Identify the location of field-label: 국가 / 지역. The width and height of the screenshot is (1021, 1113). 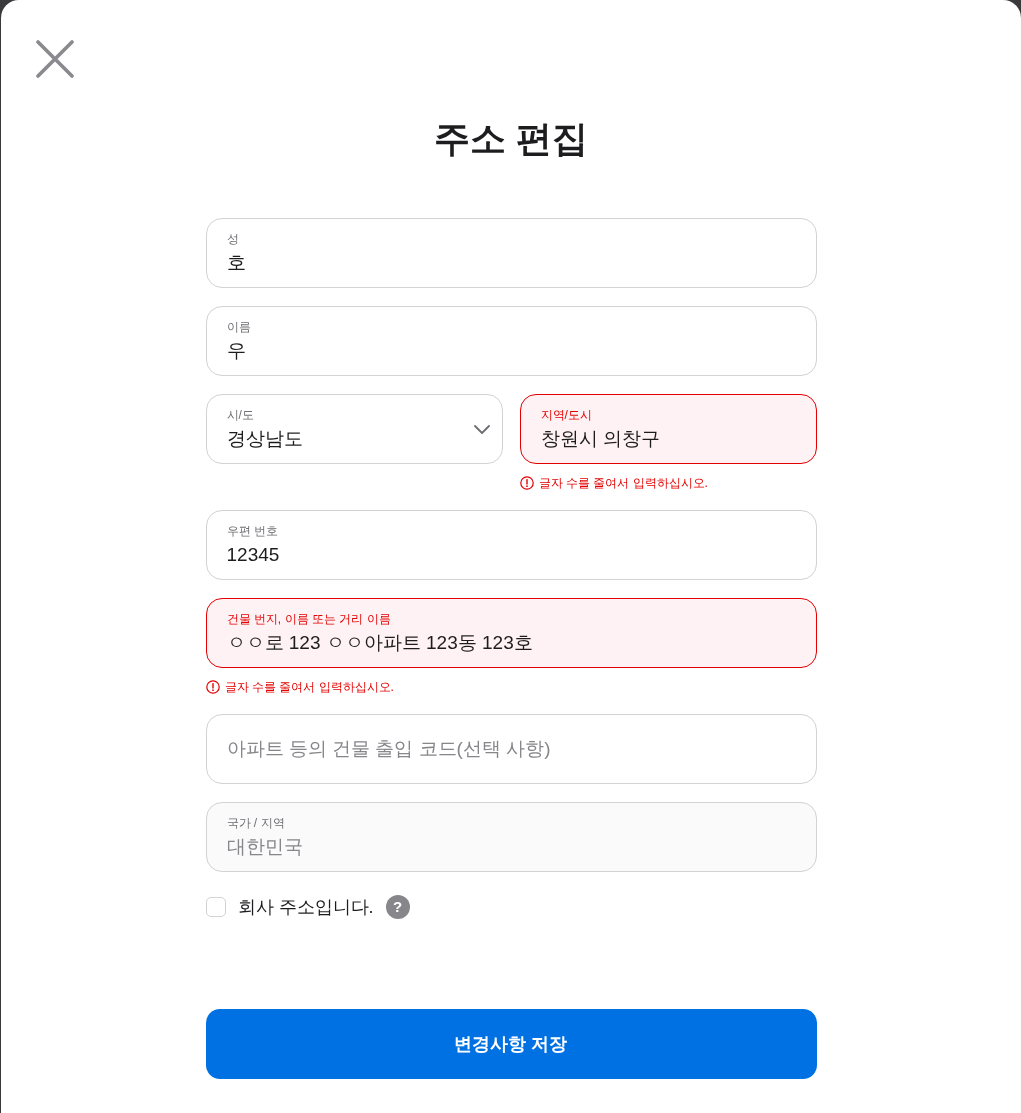
(255, 823).